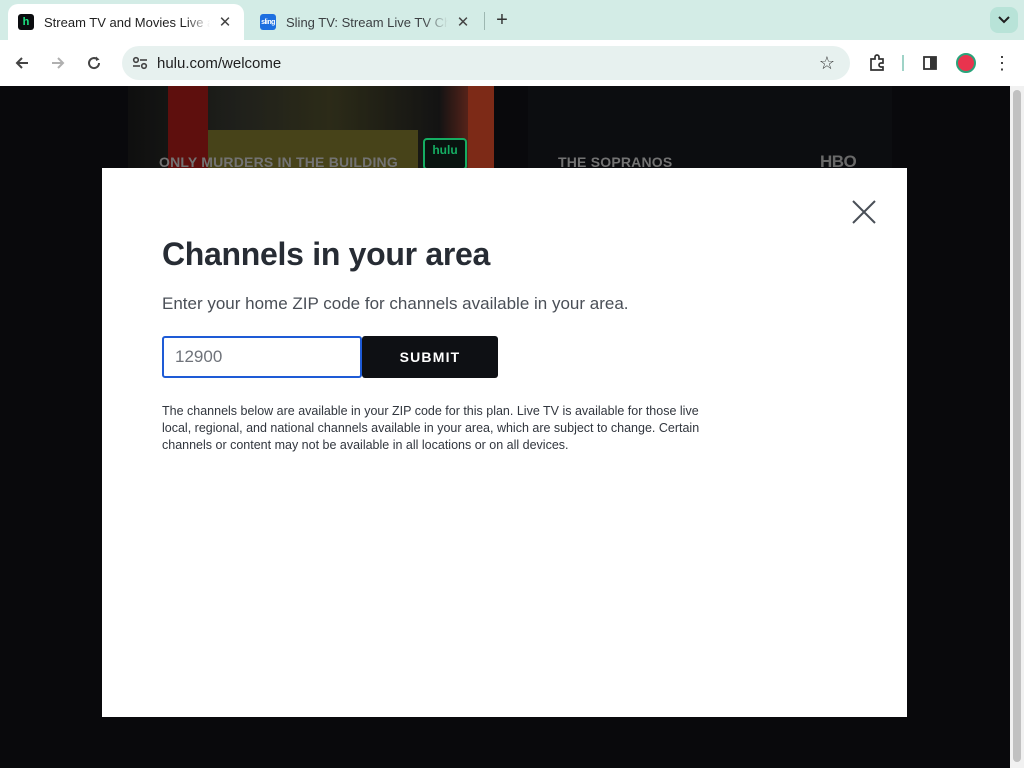 Image resolution: width=1024 pixels, height=768 pixels. Describe the element at coordinates (268, 22) in the screenshot. I see `sling-favicon-icon: sling` at that location.